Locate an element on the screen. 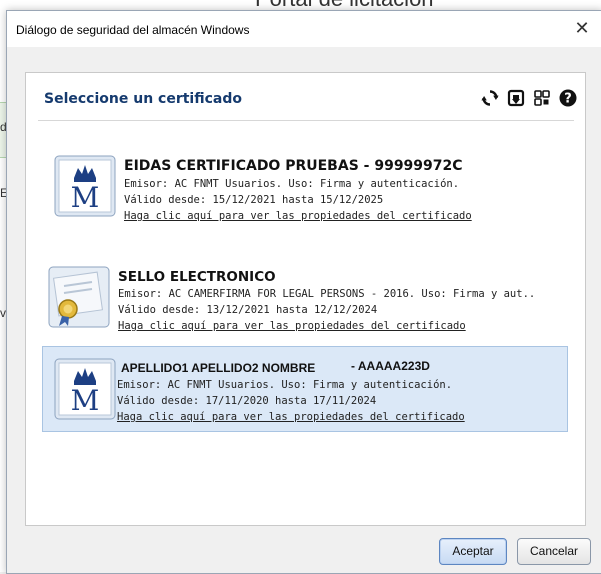  accept-button: Aceptar is located at coordinates (473, 551).